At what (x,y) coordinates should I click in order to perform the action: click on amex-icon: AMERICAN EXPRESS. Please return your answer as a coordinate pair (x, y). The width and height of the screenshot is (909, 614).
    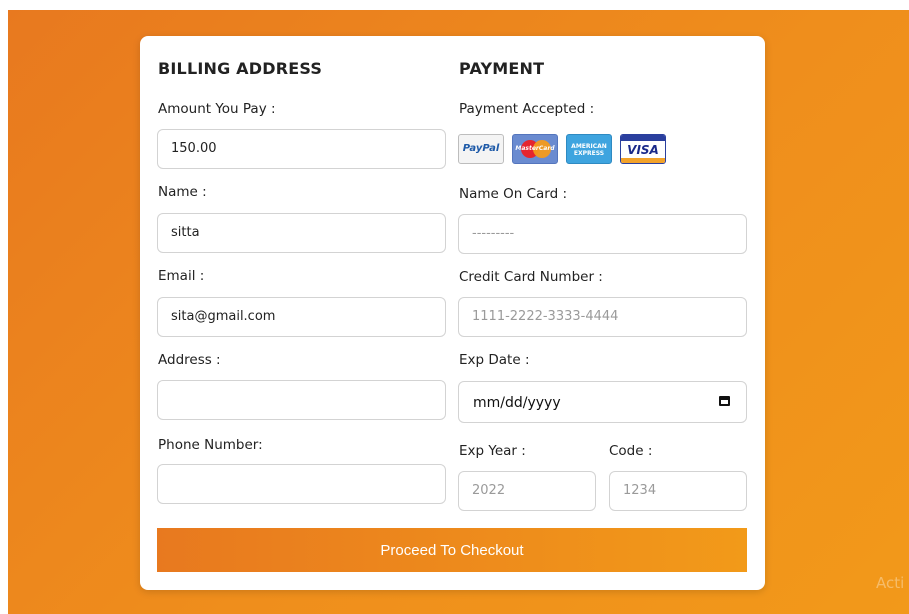
    Looking at the image, I should click on (589, 149).